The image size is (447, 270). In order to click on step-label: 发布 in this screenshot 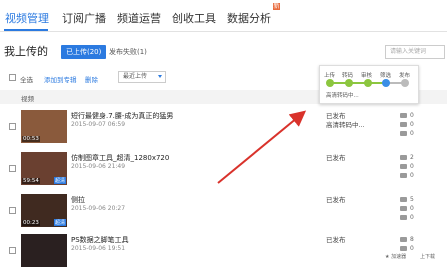, I will do `click(405, 76)`.